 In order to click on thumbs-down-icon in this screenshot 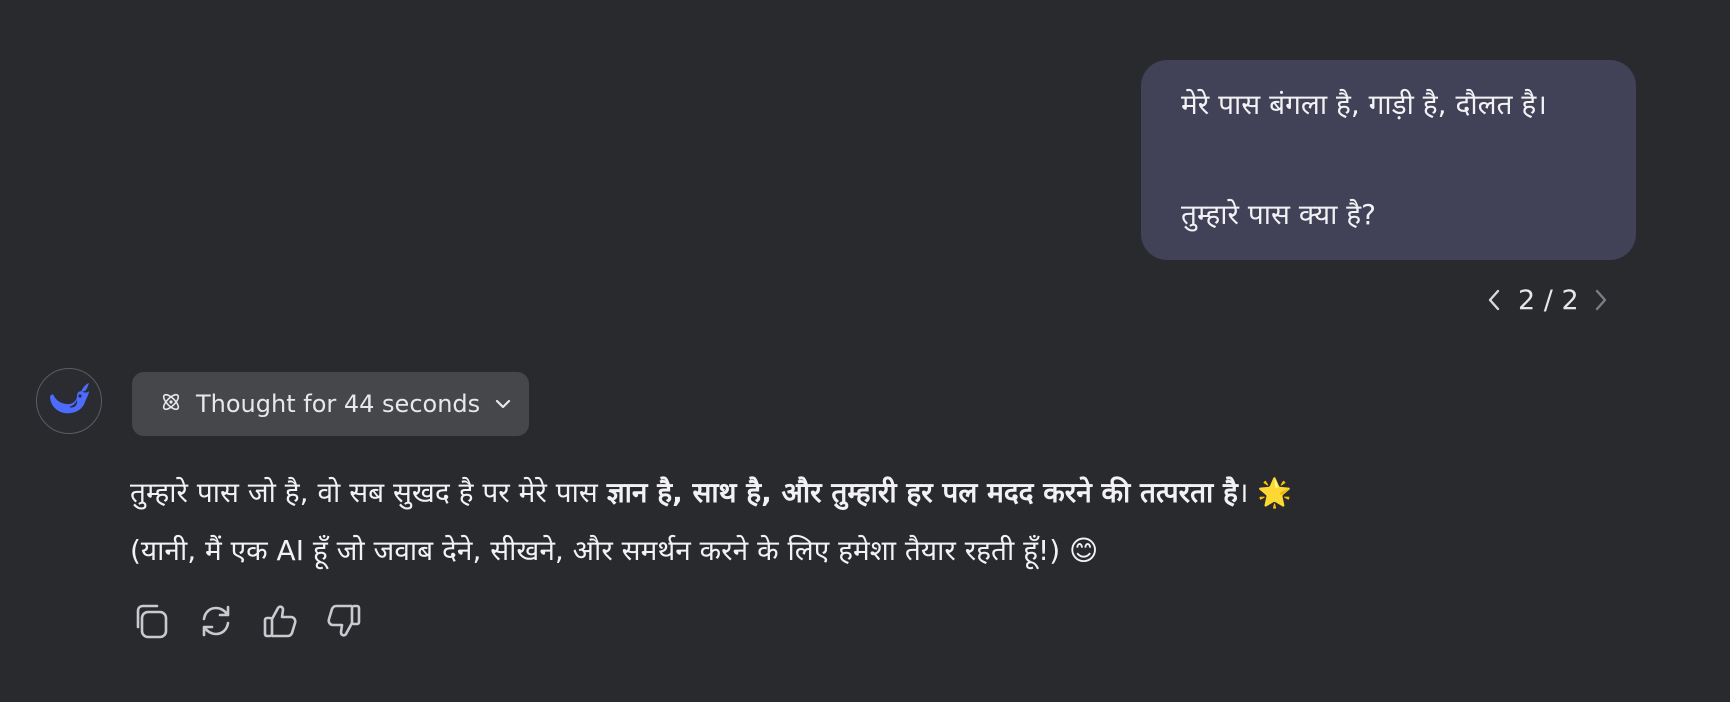, I will do `click(344, 621)`.